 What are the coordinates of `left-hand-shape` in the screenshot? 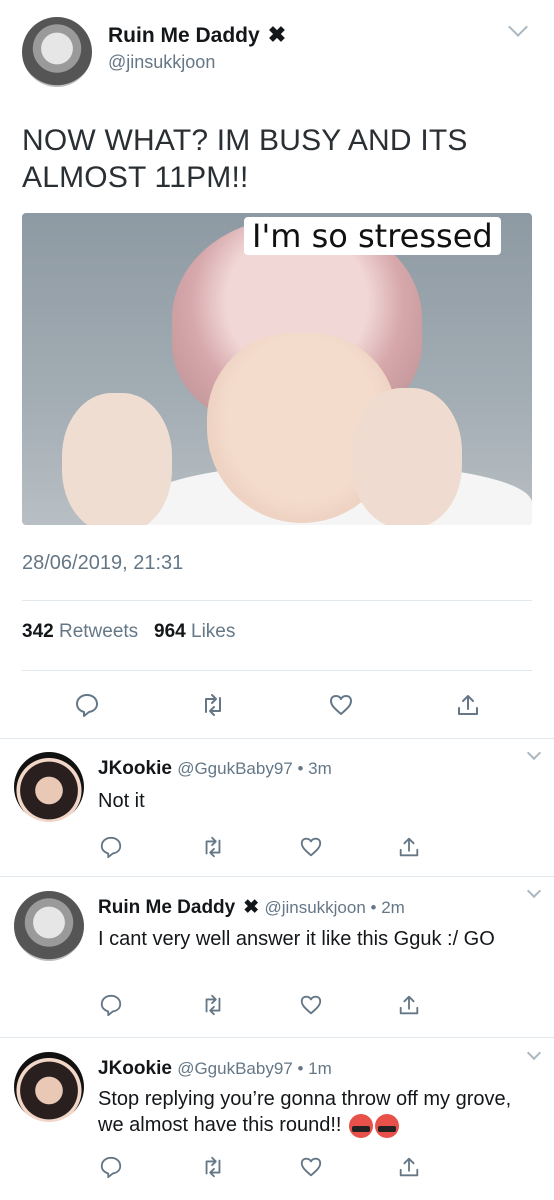 It's located at (117, 459).